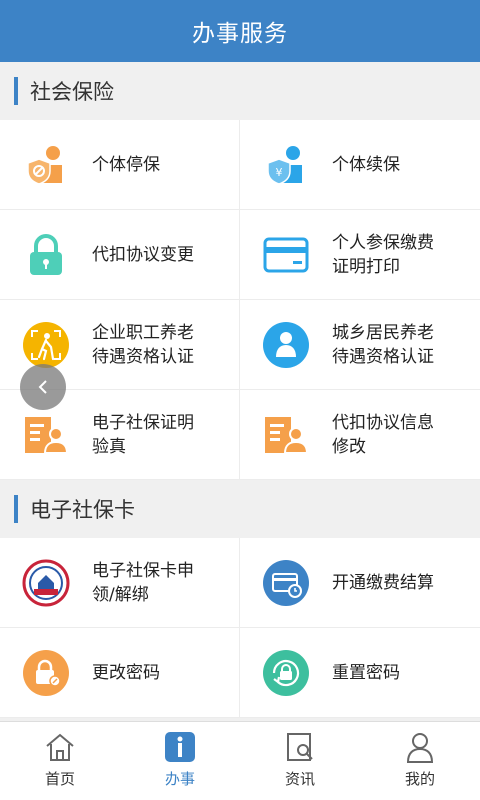 This screenshot has height=800, width=480. Describe the element at coordinates (180, 747) in the screenshot. I see `info-icon` at that location.